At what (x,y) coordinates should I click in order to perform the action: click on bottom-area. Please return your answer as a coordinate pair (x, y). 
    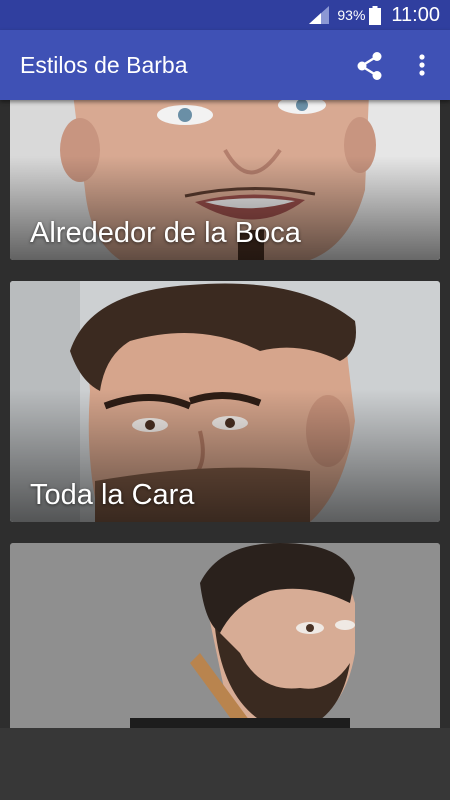
    Looking at the image, I should click on (225, 764).